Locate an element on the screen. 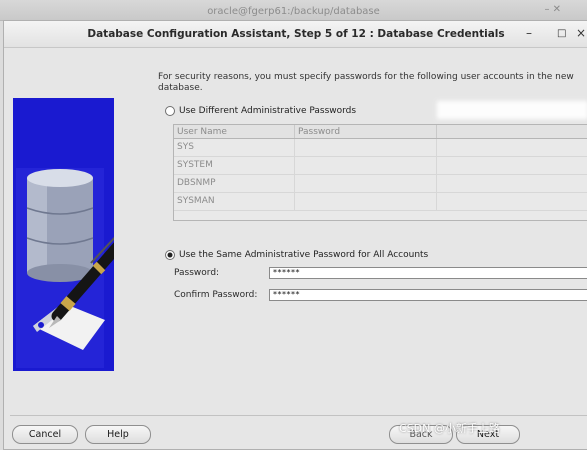 This screenshot has height=450, width=587. table-row: SYS is located at coordinates (380, 148).